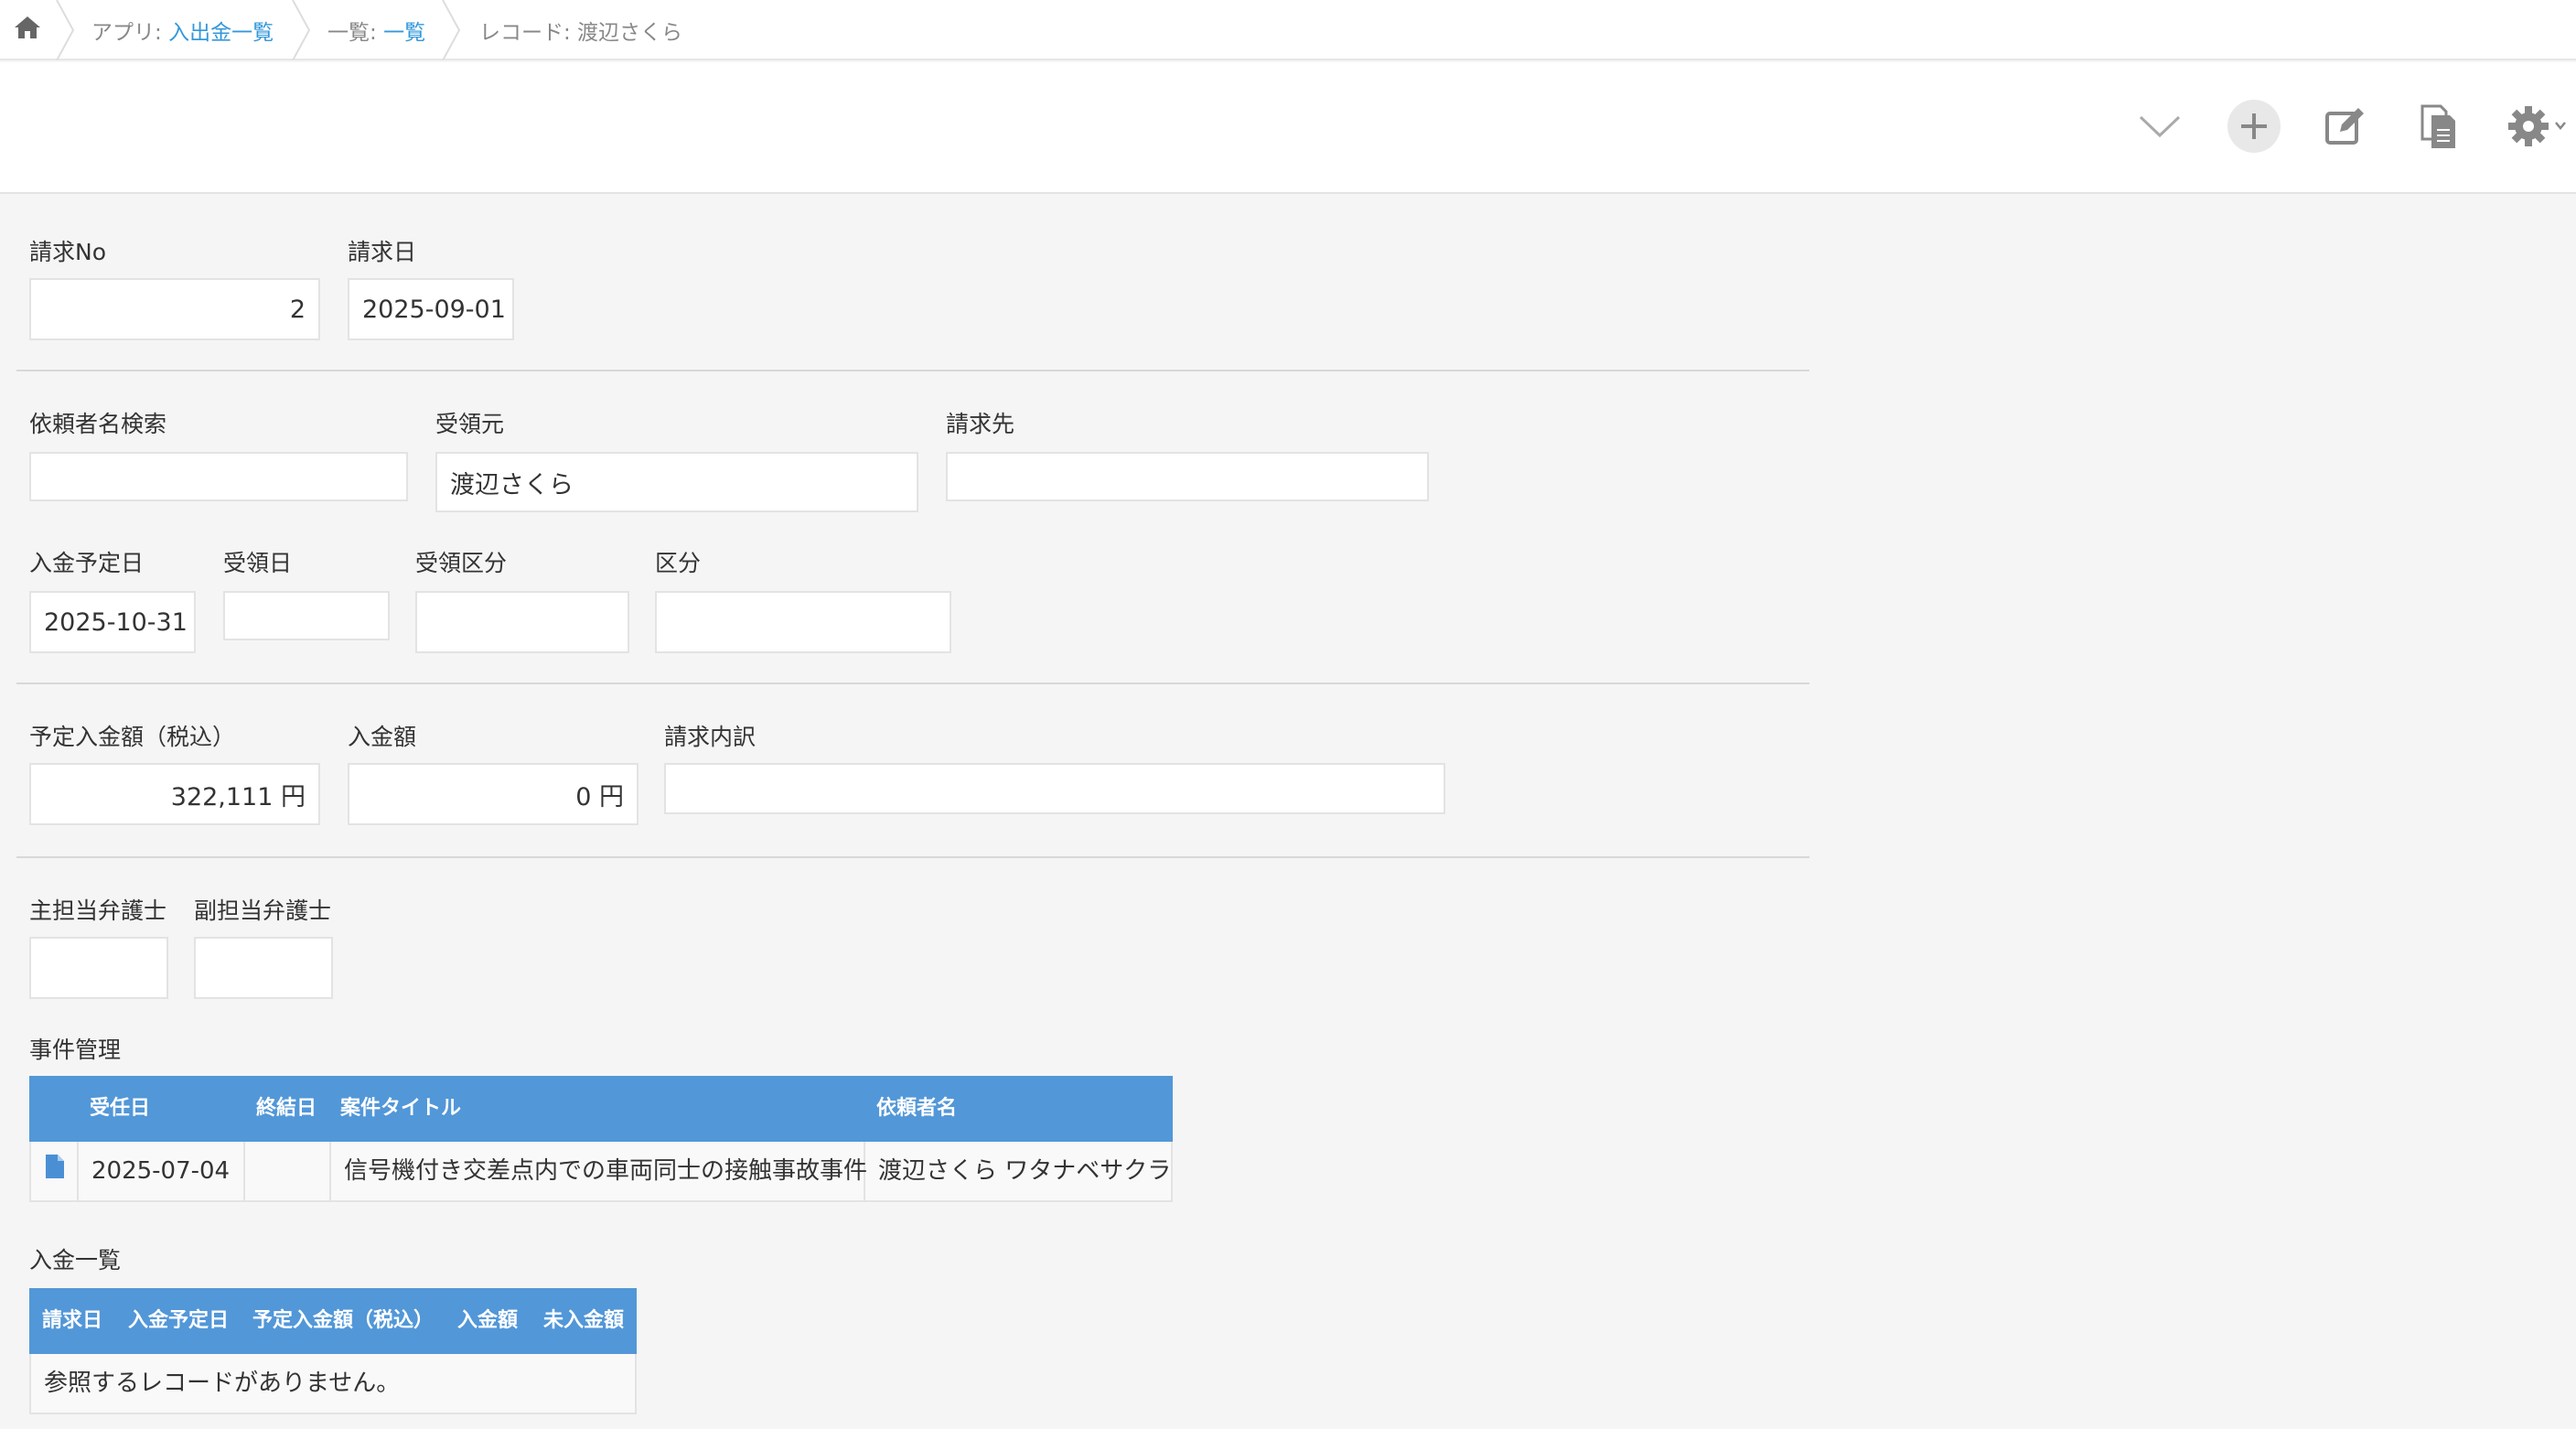  What do you see at coordinates (679, 563) in the screenshot?
I see `category-label: 区分` at bounding box center [679, 563].